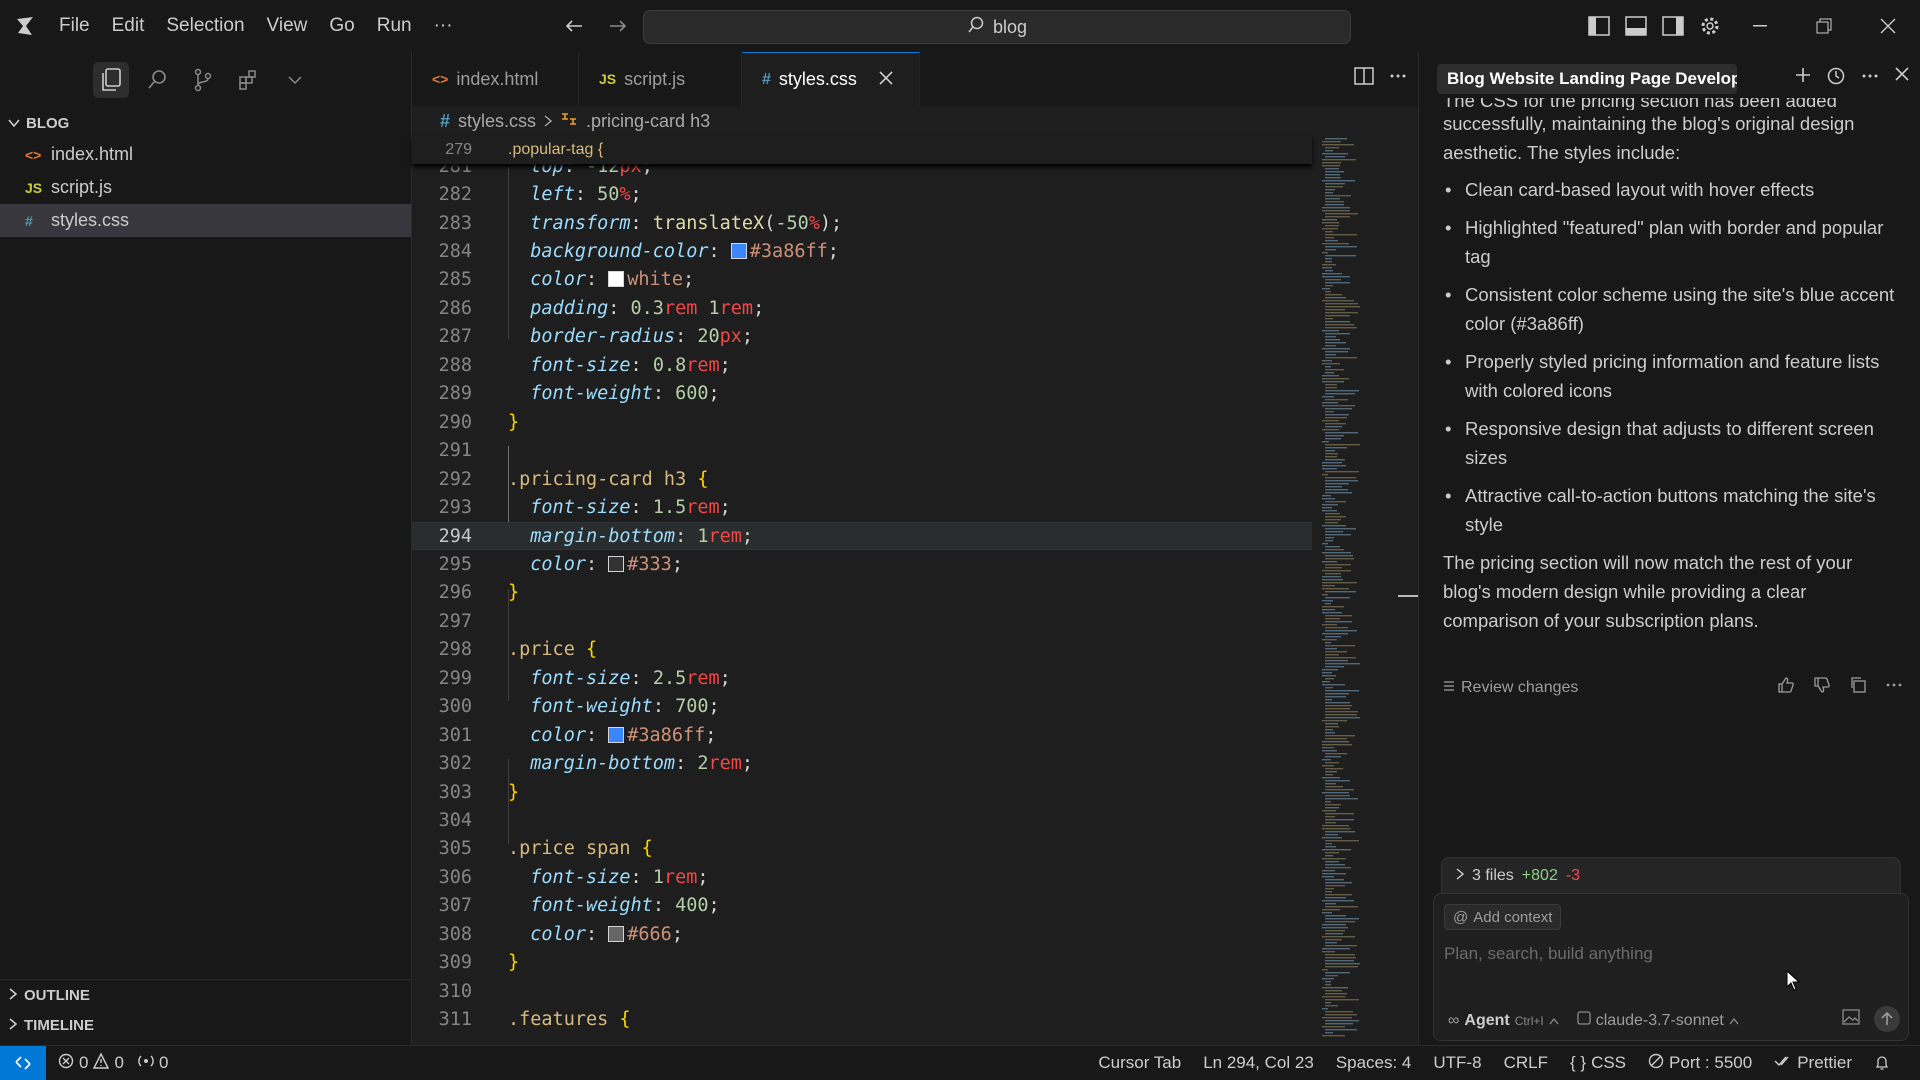  What do you see at coordinates (862, 337) in the screenshot?
I see `code-line: 287 border-radius: 20px;` at bounding box center [862, 337].